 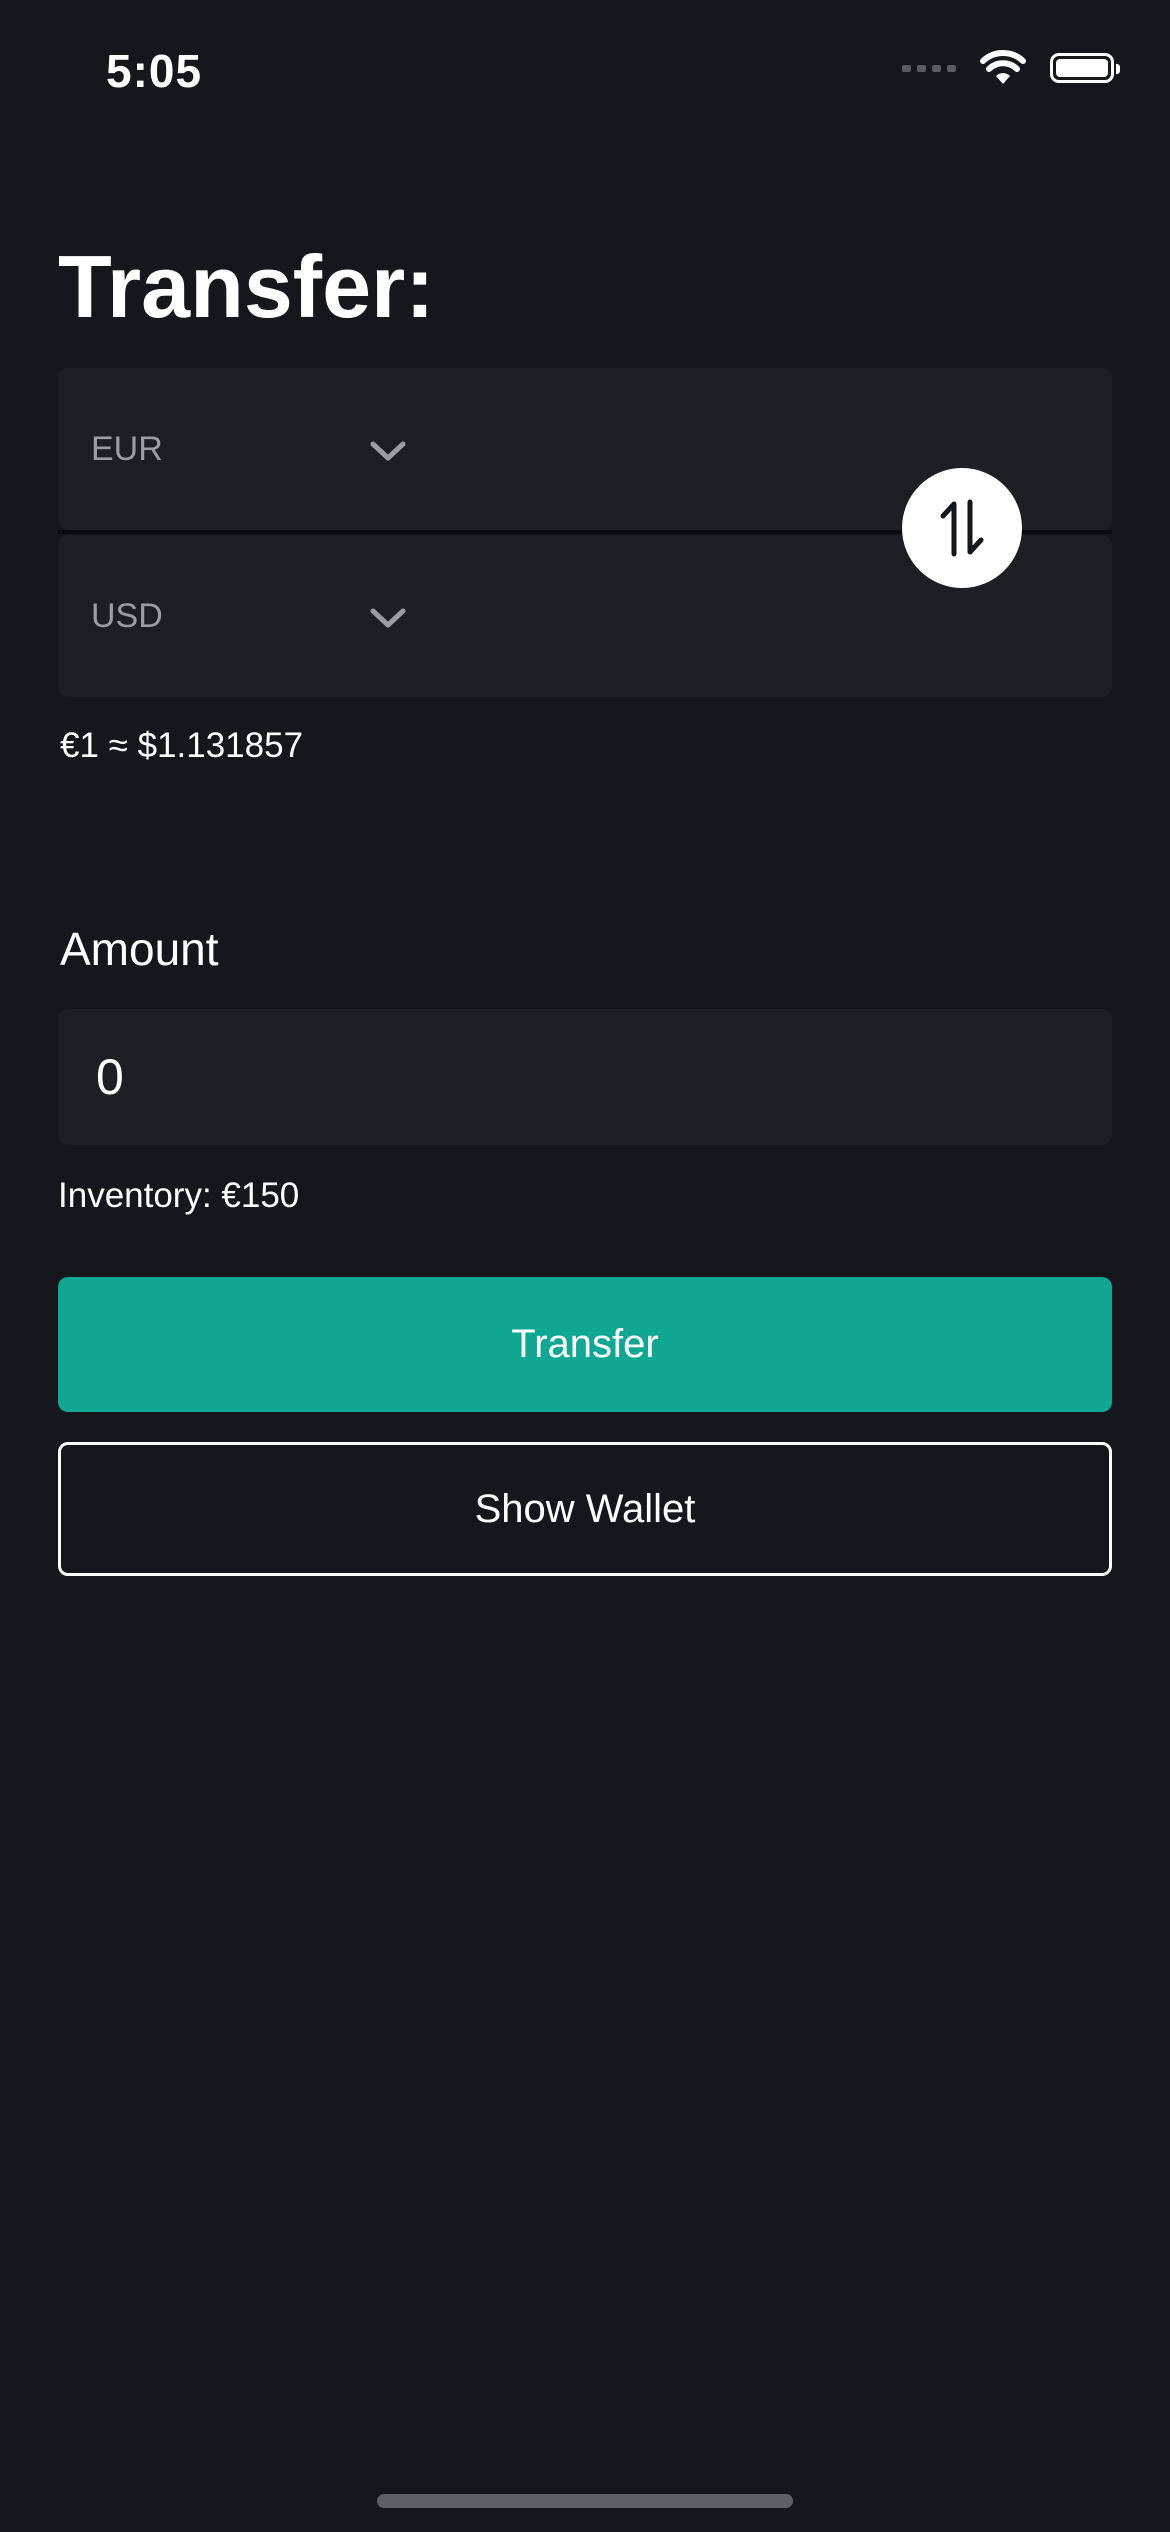 I want to click on swap-currencies-button, so click(x=962, y=528).